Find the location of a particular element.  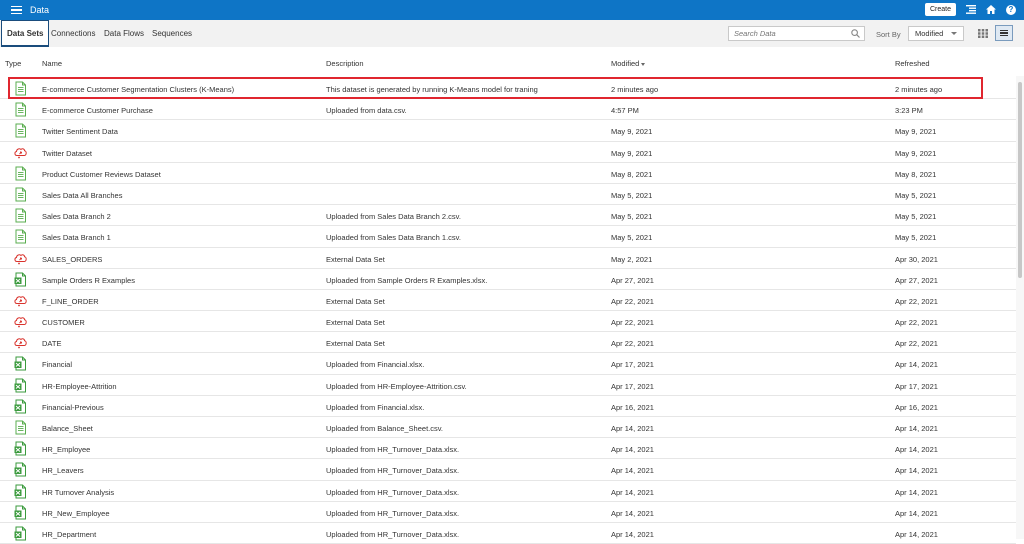

scrollbar-thumb is located at coordinates (1020, 180).